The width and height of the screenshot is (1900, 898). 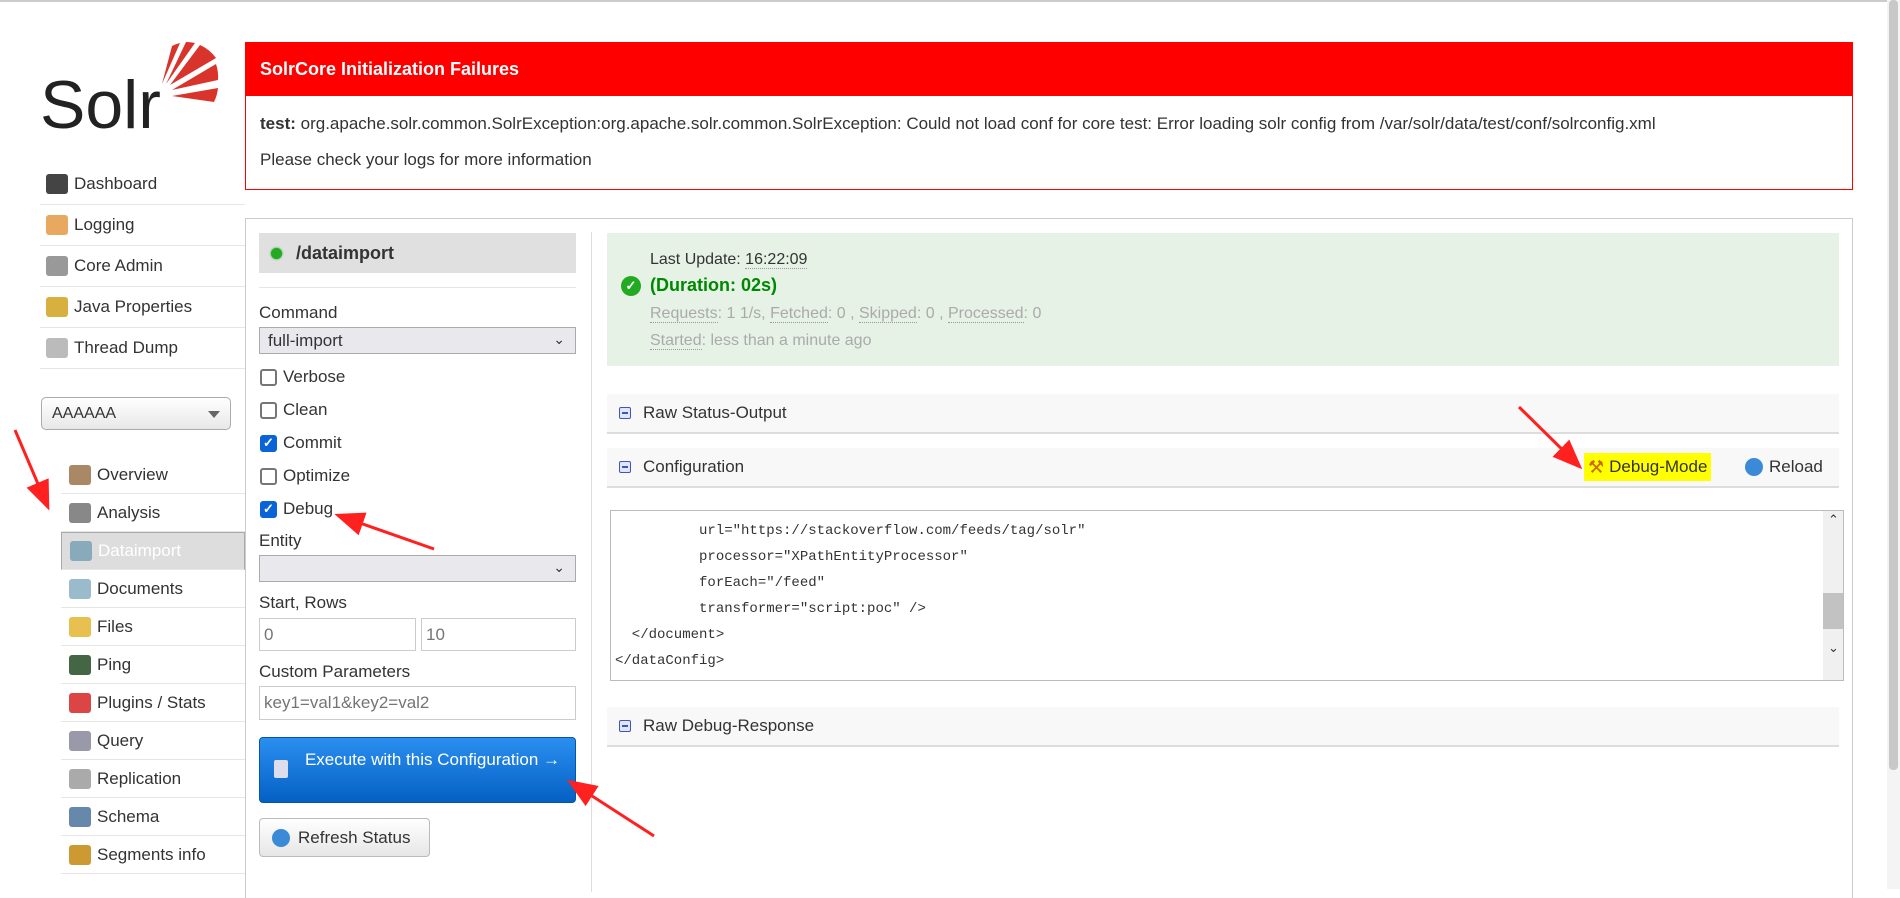 What do you see at coordinates (153, 741) in the screenshot?
I see `core-nav-item-query: Query` at bounding box center [153, 741].